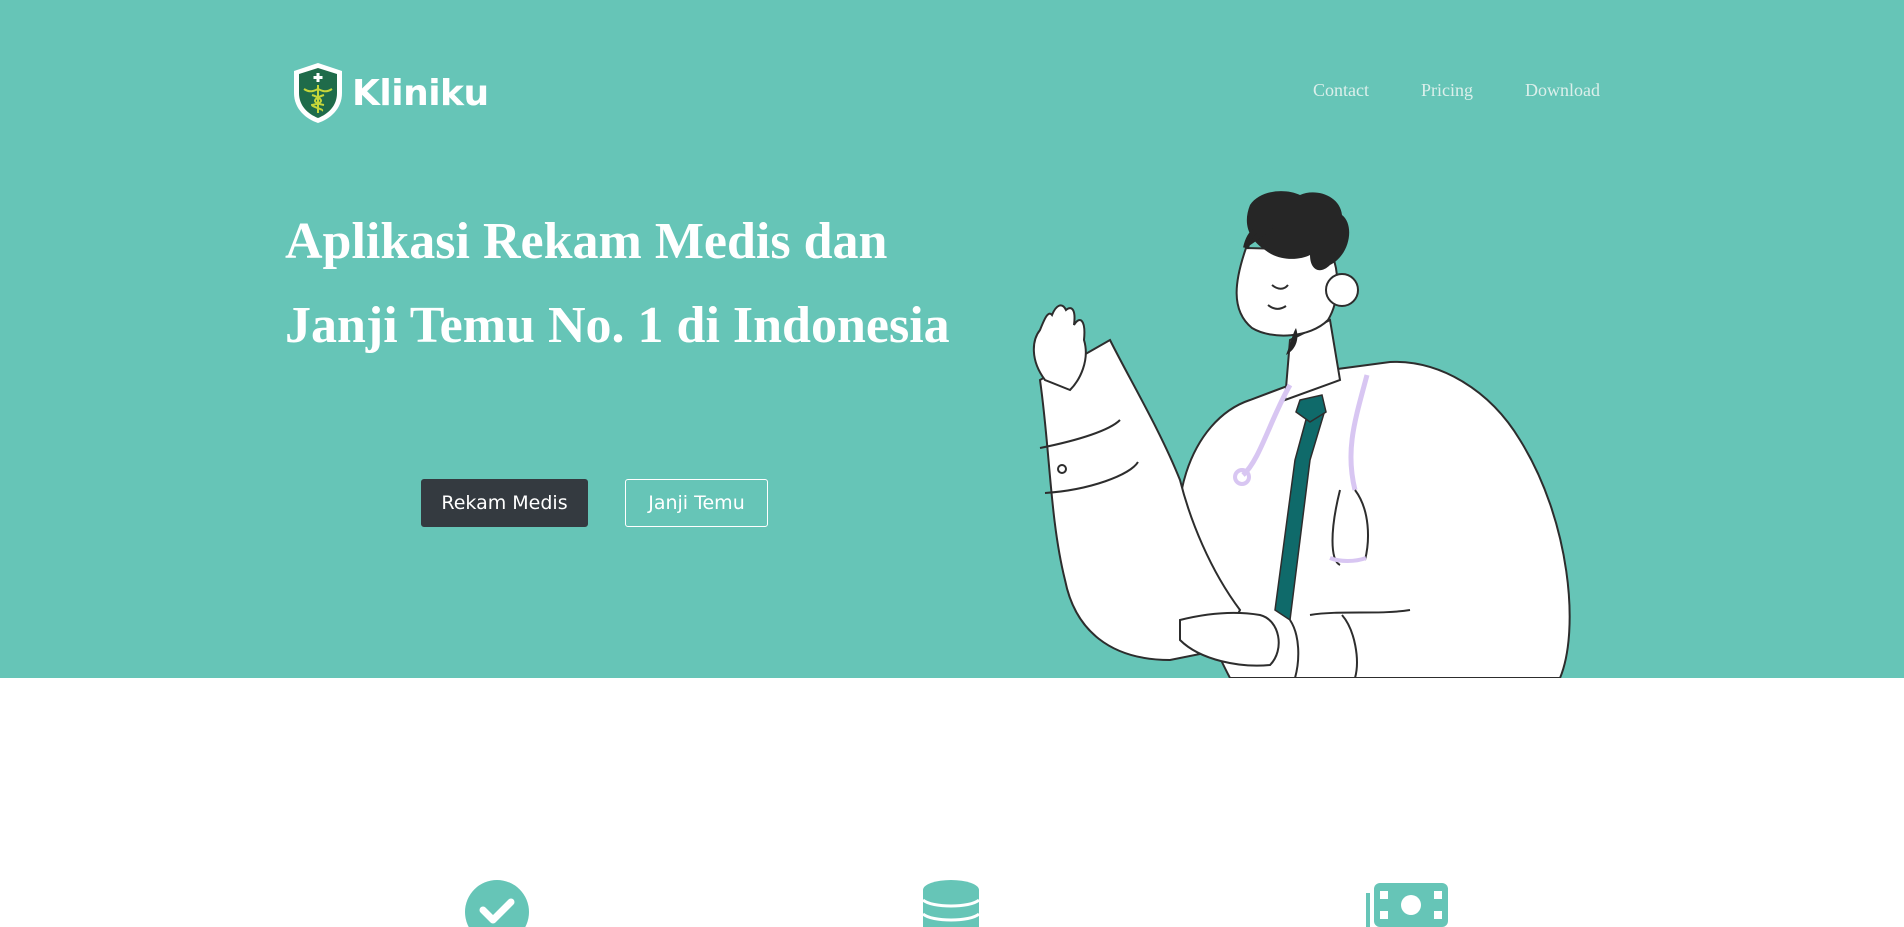  Describe the element at coordinates (1407, 905) in the screenshot. I see `money-bill-icon` at that location.